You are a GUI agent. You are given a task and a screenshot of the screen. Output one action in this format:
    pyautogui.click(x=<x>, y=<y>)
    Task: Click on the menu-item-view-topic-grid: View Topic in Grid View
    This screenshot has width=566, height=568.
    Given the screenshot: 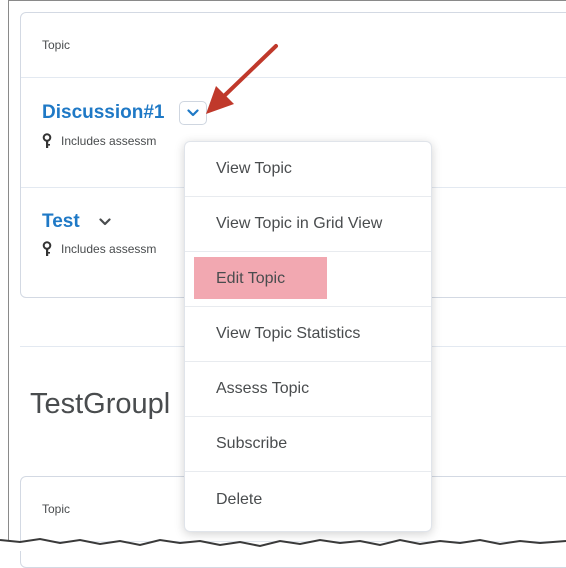 What is the action you would take?
    pyautogui.click(x=308, y=224)
    